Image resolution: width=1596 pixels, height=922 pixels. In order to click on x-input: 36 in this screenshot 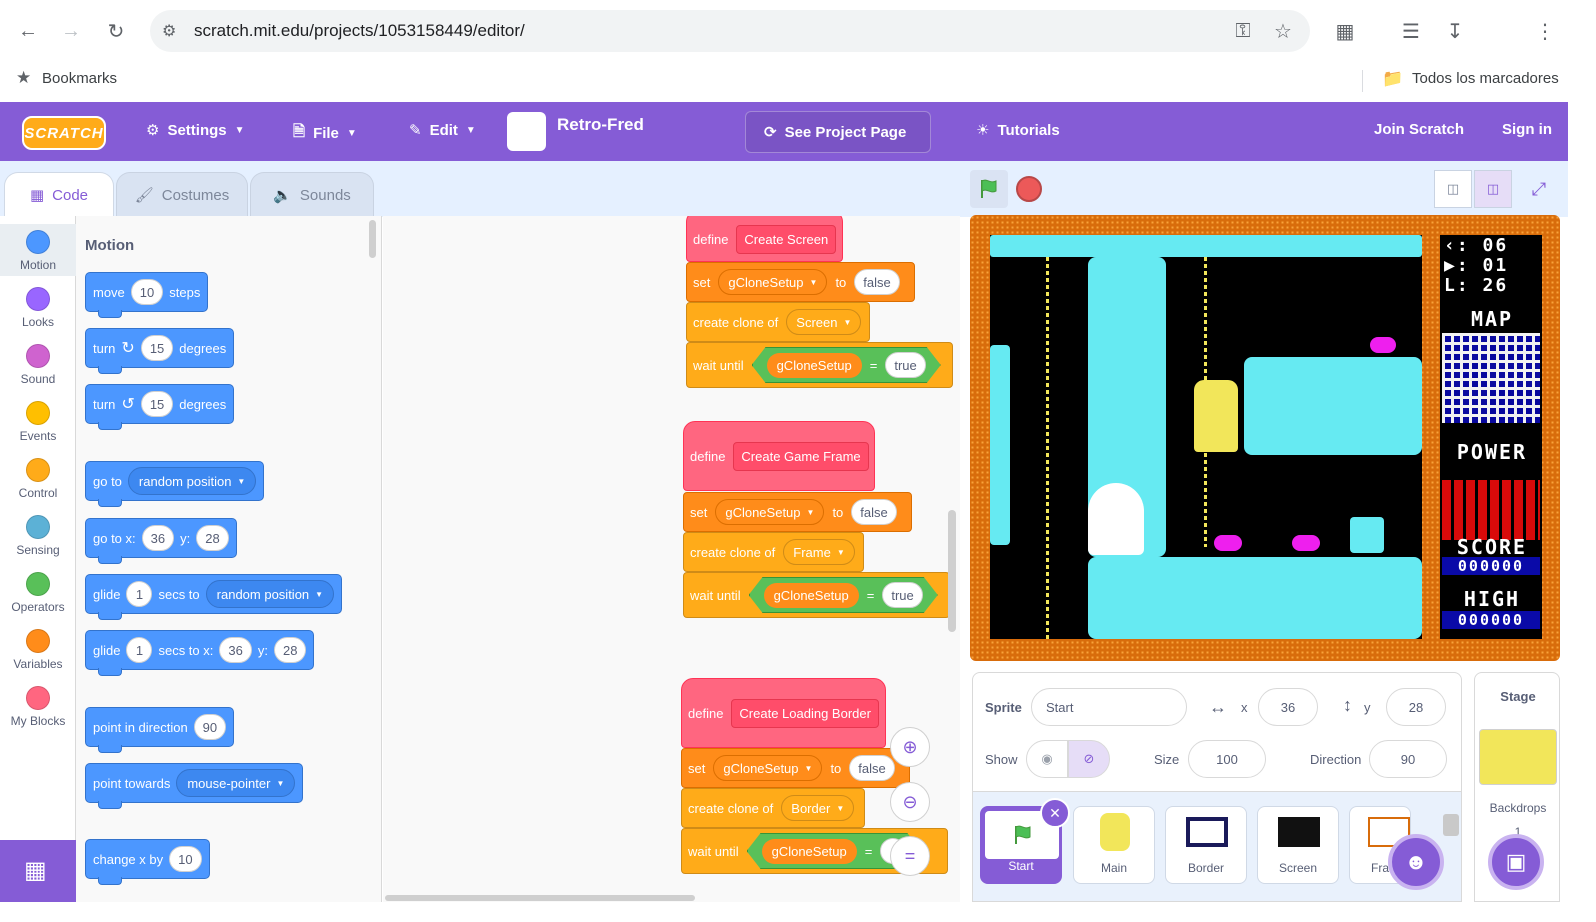, I will do `click(158, 538)`.